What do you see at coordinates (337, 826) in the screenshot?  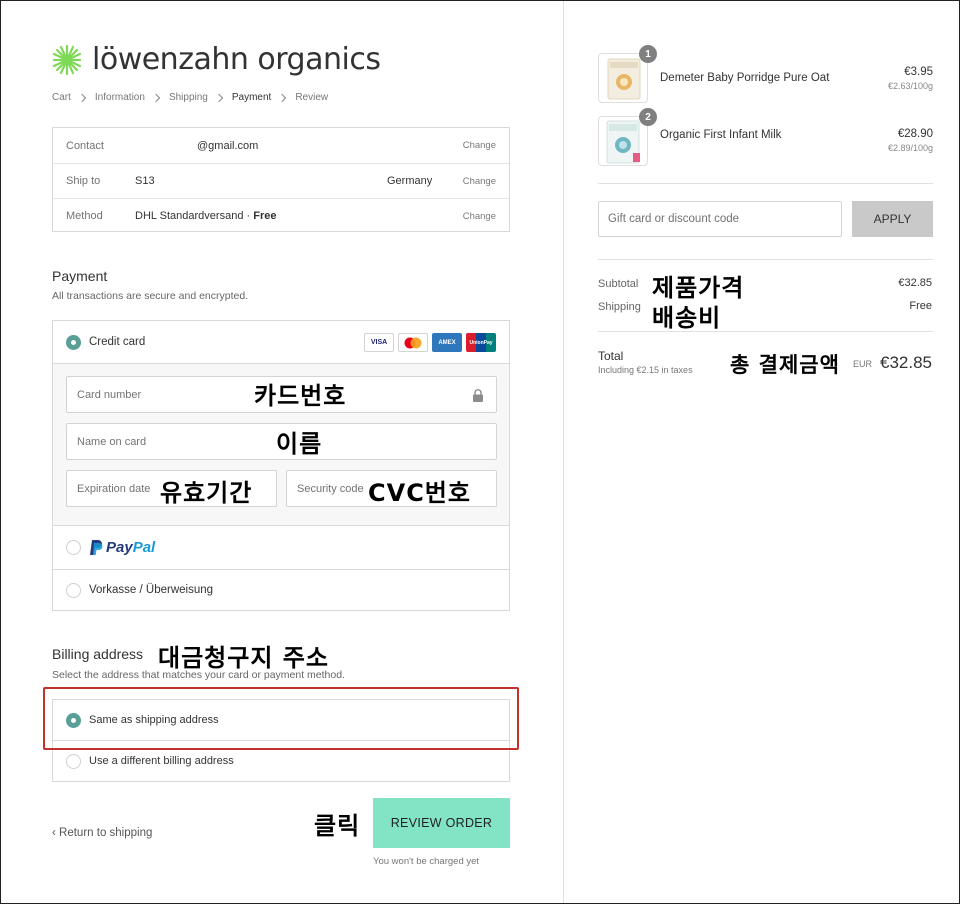 I see `annotation-click: 클릭` at bounding box center [337, 826].